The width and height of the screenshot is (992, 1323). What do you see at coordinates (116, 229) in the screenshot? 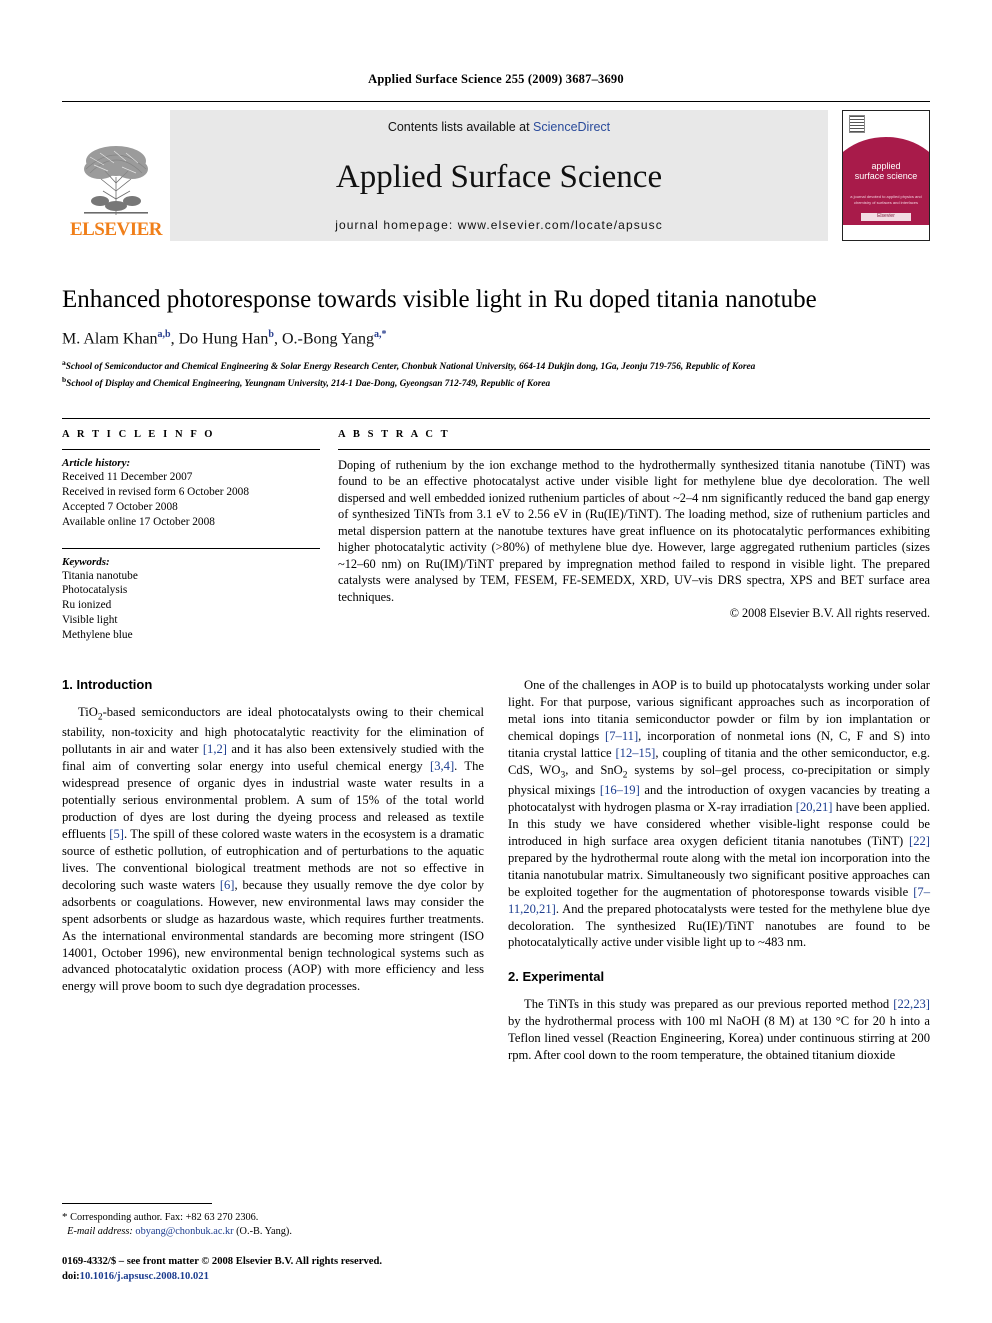
I see `elsevier-wordmark: ELSEVIER` at bounding box center [116, 229].